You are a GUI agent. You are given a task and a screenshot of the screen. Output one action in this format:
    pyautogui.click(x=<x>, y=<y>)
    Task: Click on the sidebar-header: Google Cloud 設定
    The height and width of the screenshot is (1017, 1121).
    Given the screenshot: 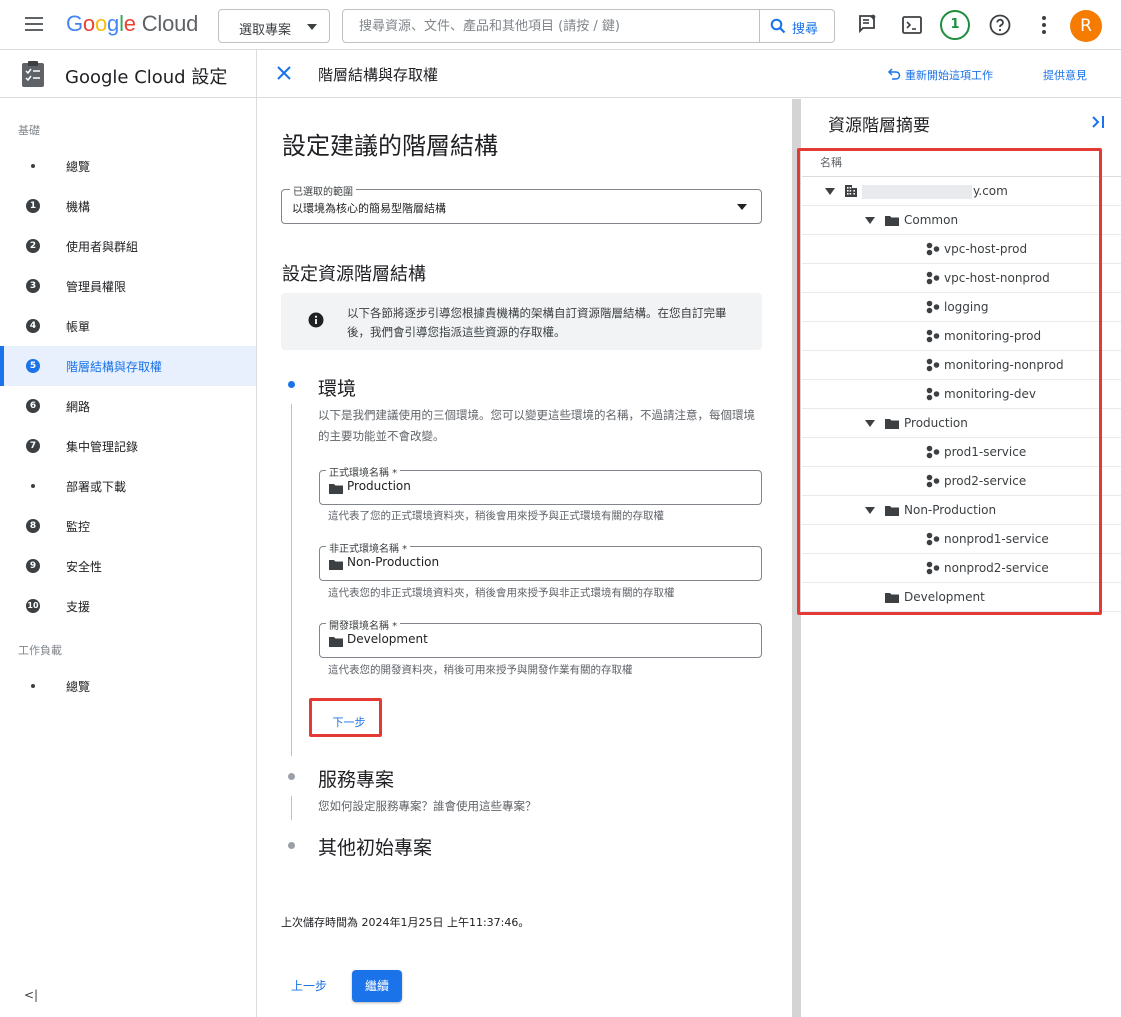 What is the action you would take?
    pyautogui.click(x=128, y=74)
    